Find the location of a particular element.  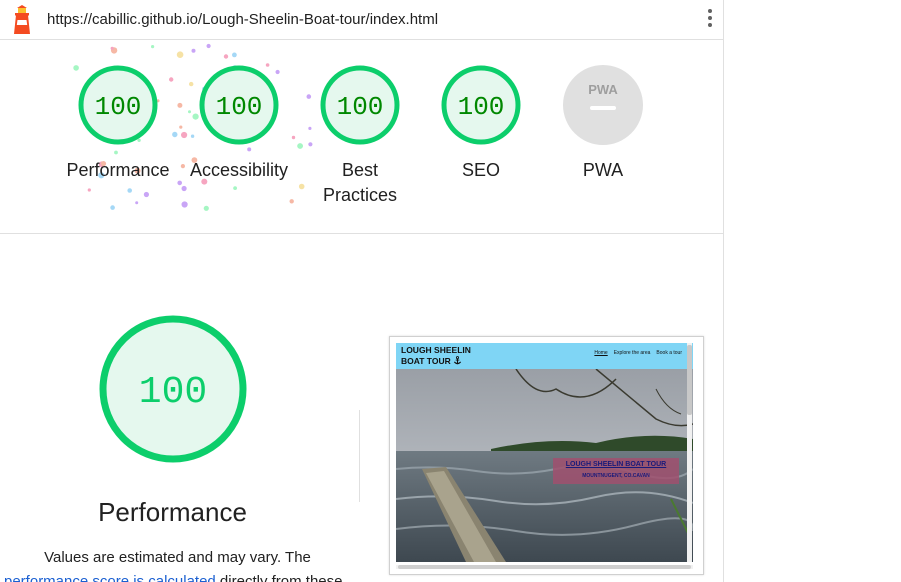

pwa-badge-icon: PWA is located at coordinates (603, 105).